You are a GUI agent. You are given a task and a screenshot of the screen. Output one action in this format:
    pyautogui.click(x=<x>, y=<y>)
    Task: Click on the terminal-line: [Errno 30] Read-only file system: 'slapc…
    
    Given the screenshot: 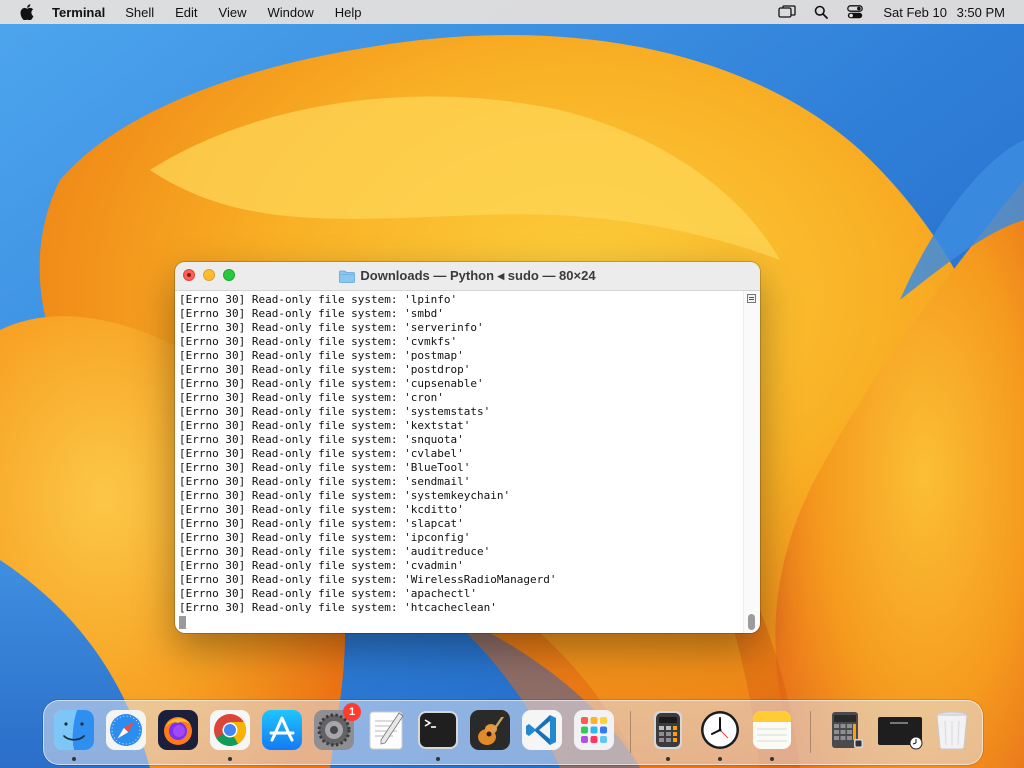 What is the action you would take?
    pyautogui.click(x=321, y=523)
    